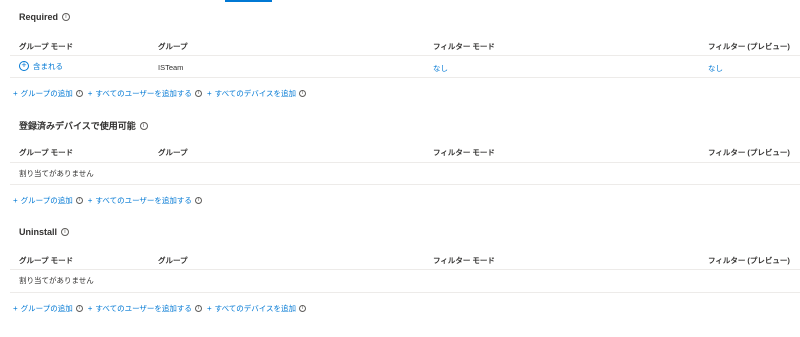 Image resolution: width=800 pixels, height=337 pixels. Describe the element at coordinates (400, 67) in the screenshot. I see `table-row: + 含まれる ISTeam なし なし` at that location.